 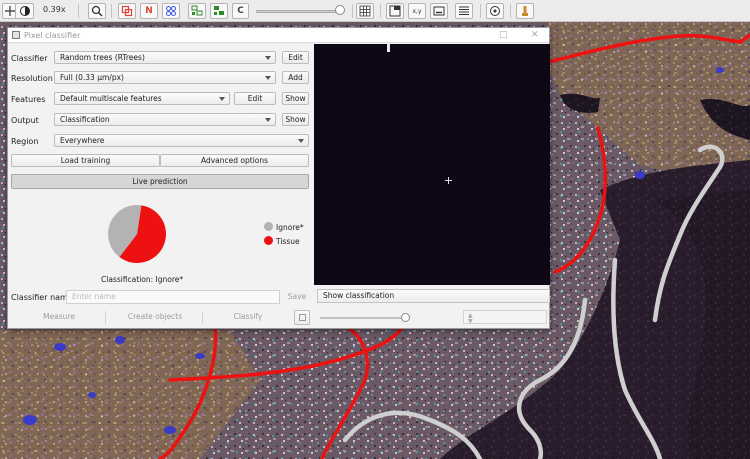 What do you see at coordinates (268, 240) in the screenshot?
I see `legend-tissue-swatch` at bounding box center [268, 240].